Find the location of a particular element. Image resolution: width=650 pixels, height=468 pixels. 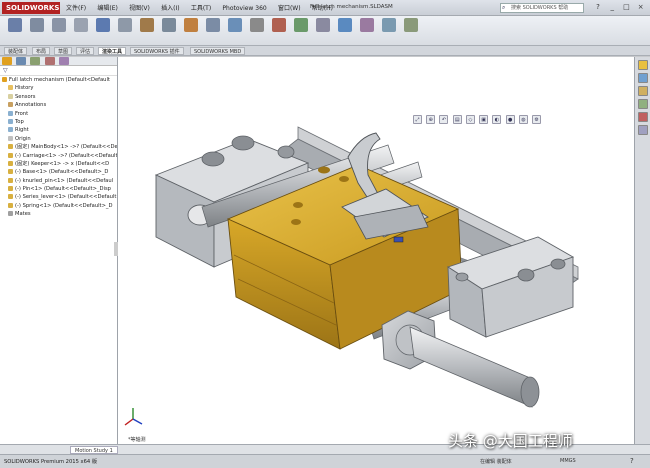

help-search-input: ⌕ 搜索 SOLIDWORKS 帮助 is located at coordinates (542, 8).